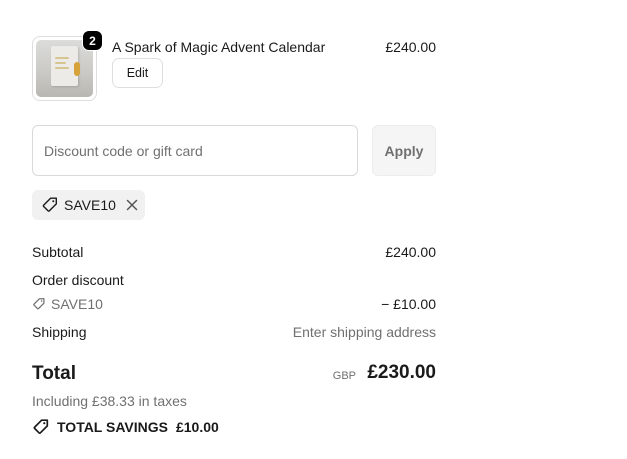 This screenshot has height=459, width=627. What do you see at coordinates (197, 427) in the screenshot?
I see `total-savings-amount: £10.00` at bounding box center [197, 427].